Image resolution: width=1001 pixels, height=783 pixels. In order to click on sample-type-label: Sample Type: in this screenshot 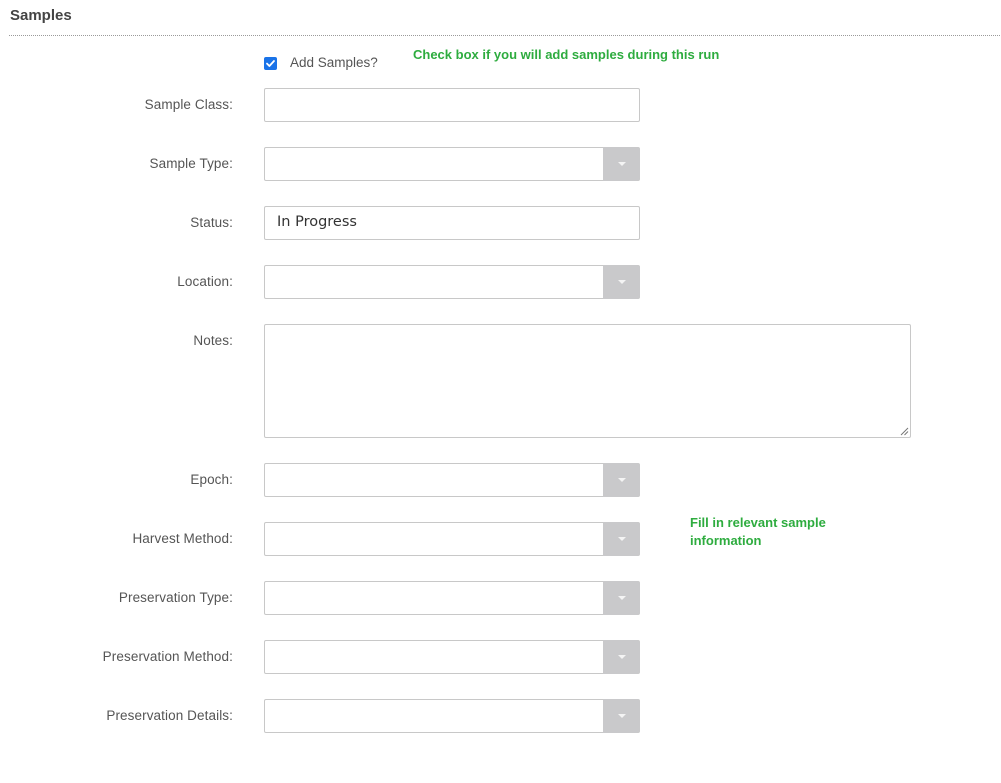, I will do `click(191, 163)`.